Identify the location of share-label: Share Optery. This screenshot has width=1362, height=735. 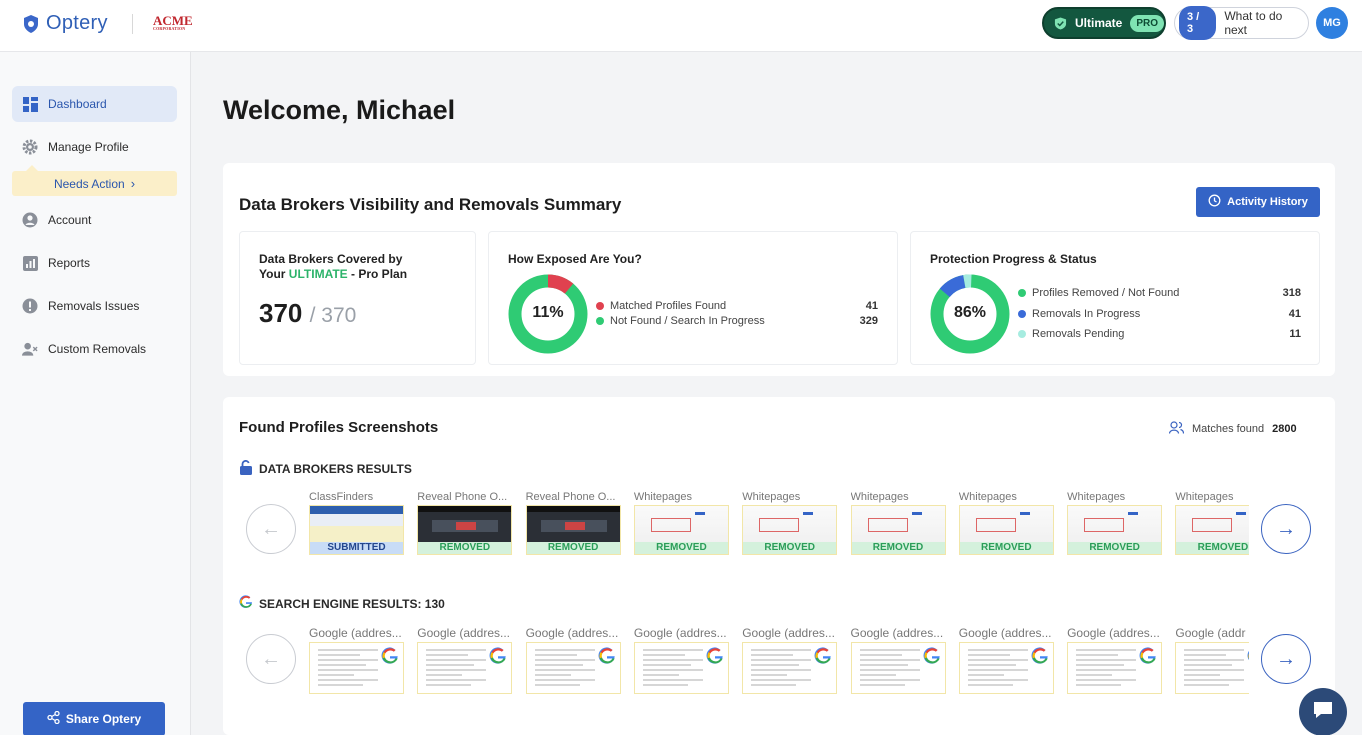
(103, 719).